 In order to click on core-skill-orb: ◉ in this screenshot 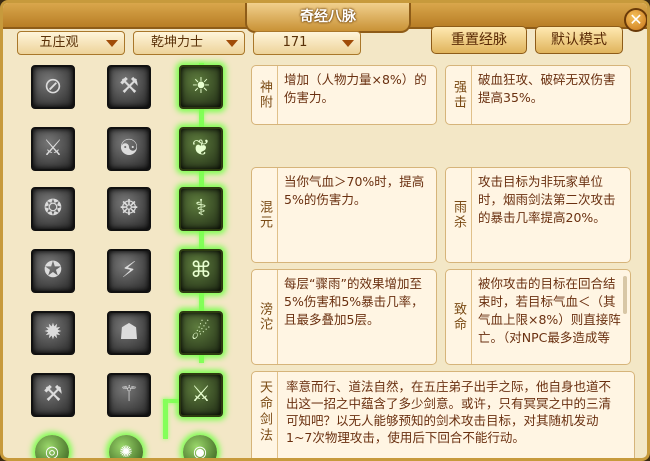, I will do `click(200, 448)`.